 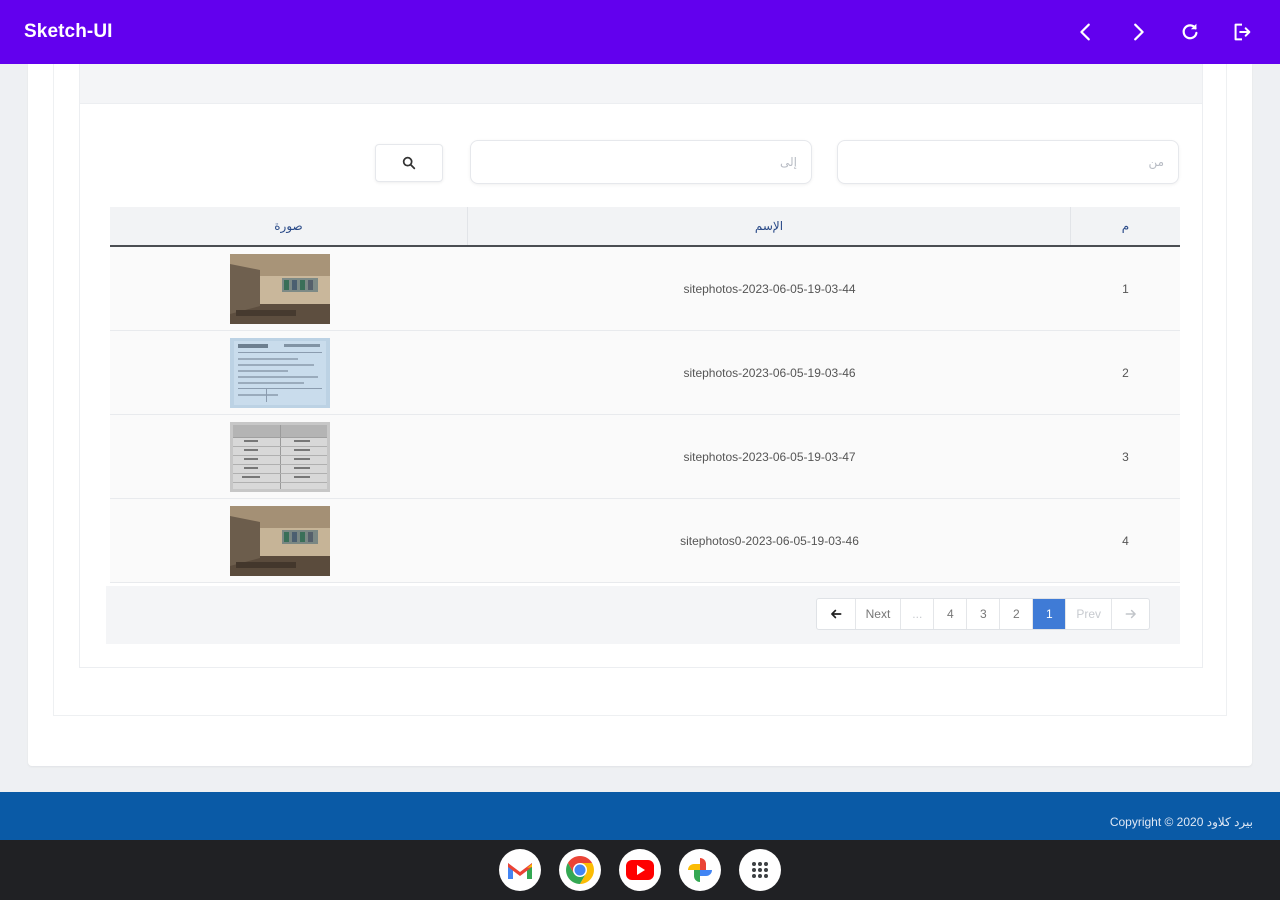 What do you see at coordinates (1181, 822) in the screenshot?
I see `copyright-text: Copyright © 2020 بيرد كلاود` at bounding box center [1181, 822].